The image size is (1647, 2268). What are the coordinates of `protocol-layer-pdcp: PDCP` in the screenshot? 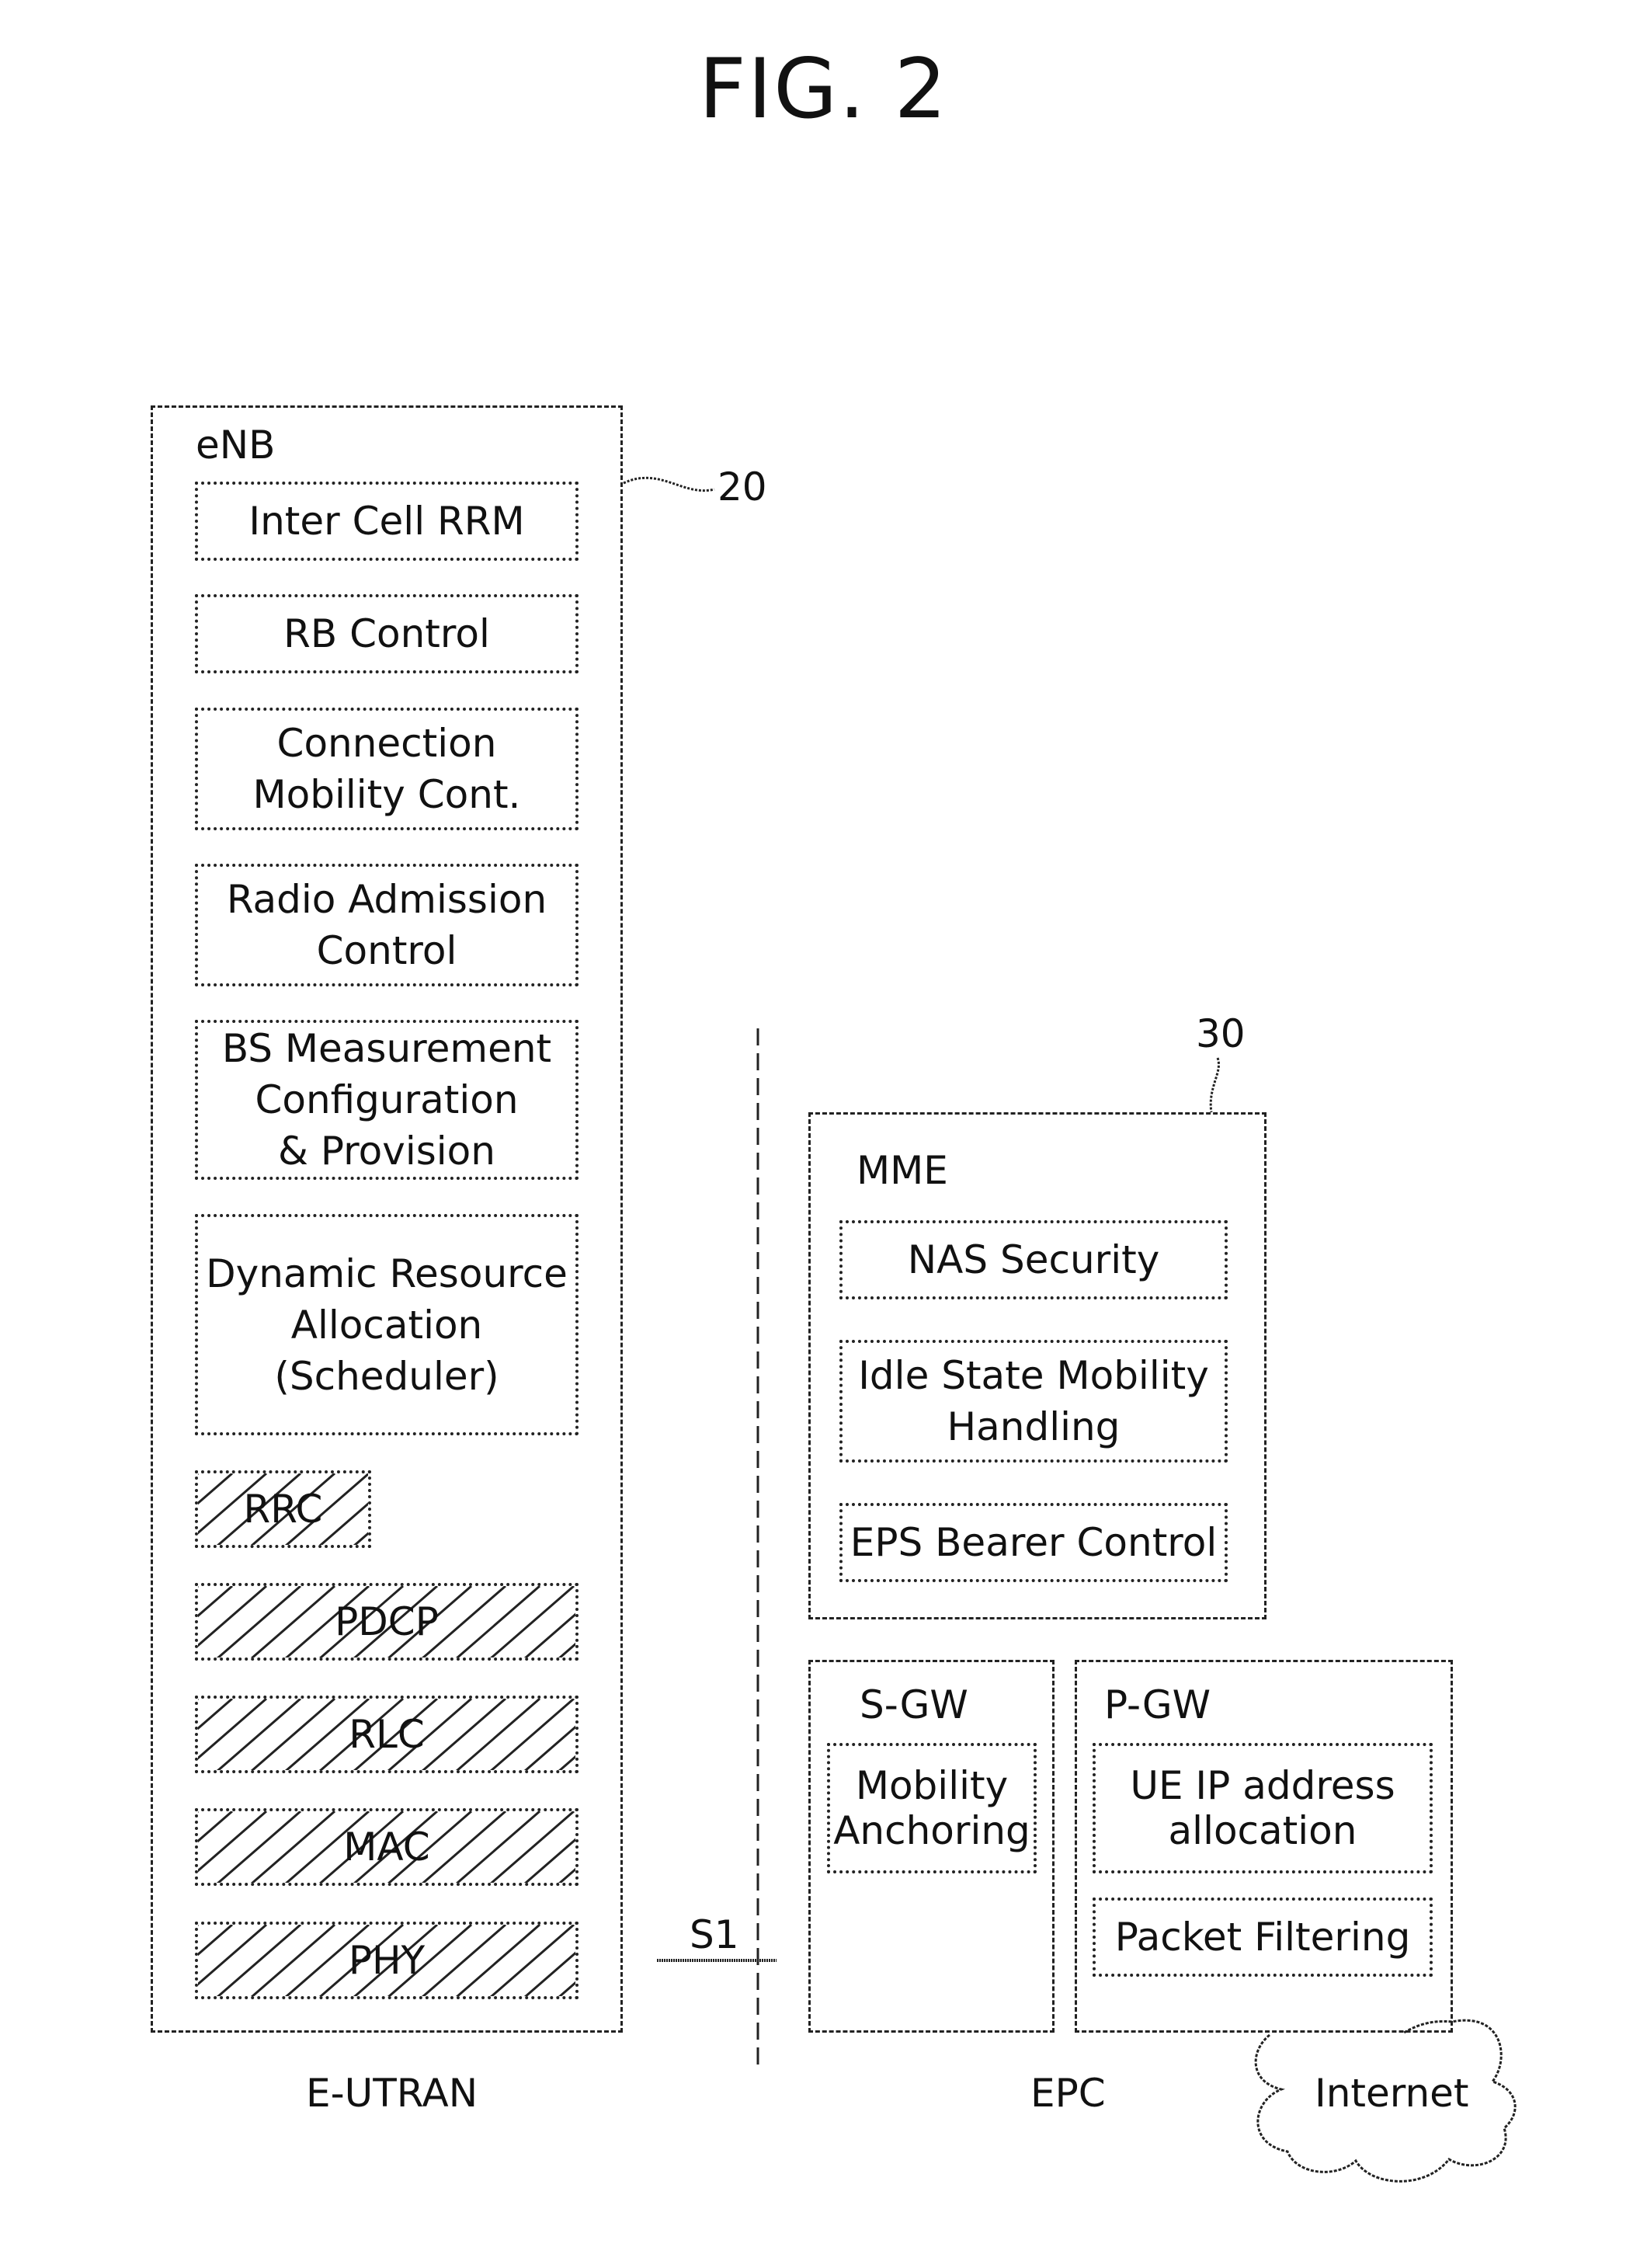 It's located at (387, 1622).